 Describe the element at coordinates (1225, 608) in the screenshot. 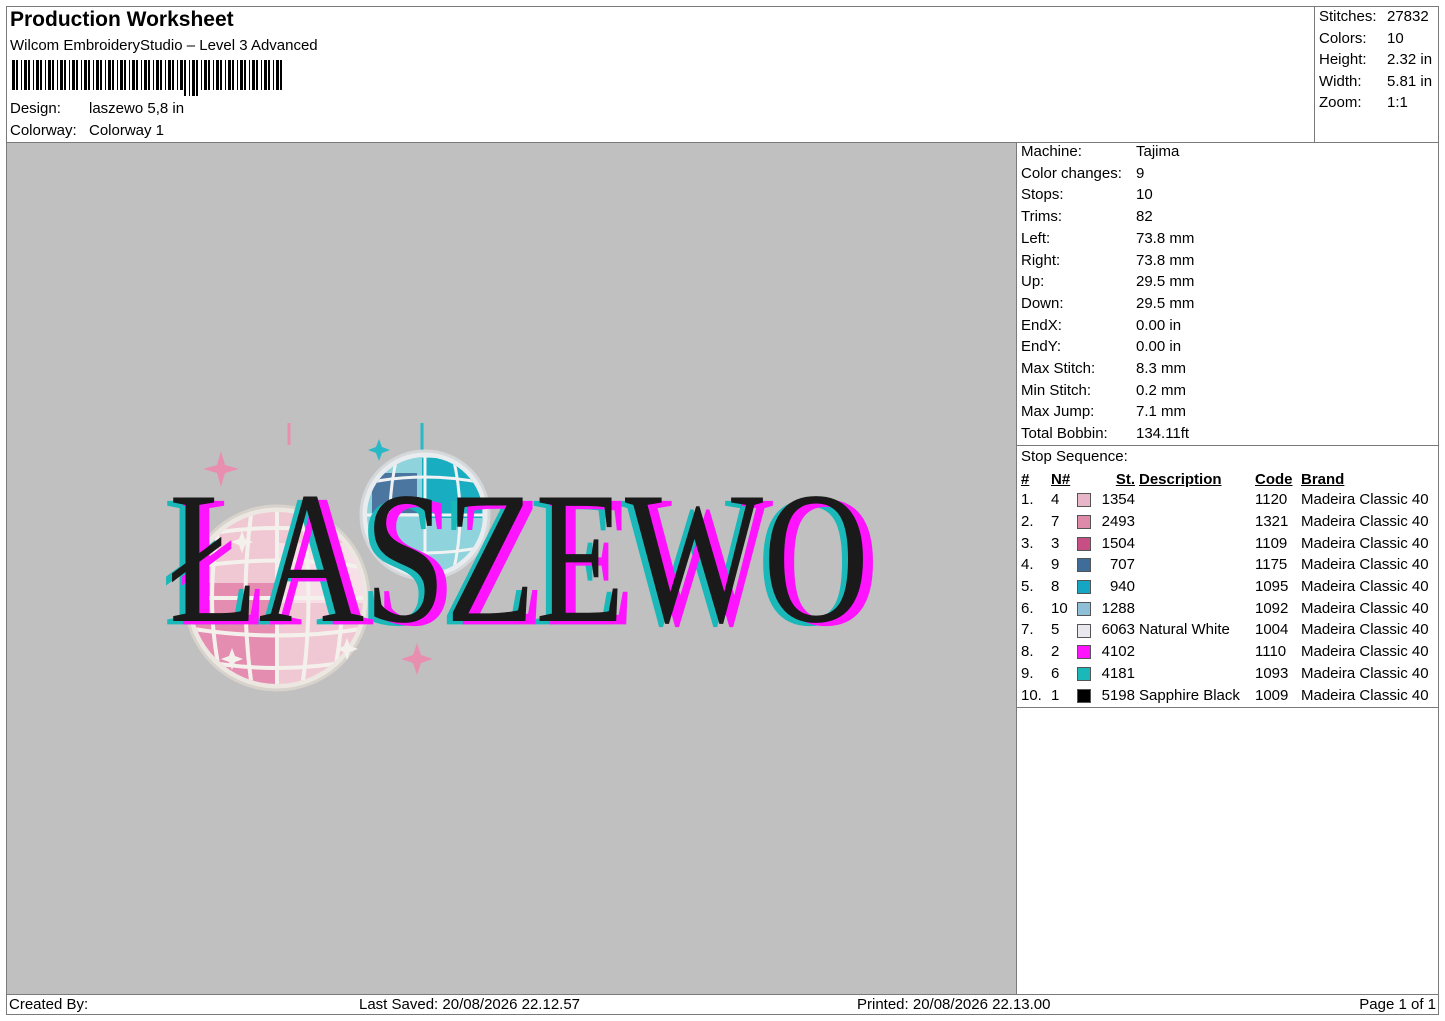

I see `table-row: 6. 10 1288 1092 Madeira Classic 40` at that location.